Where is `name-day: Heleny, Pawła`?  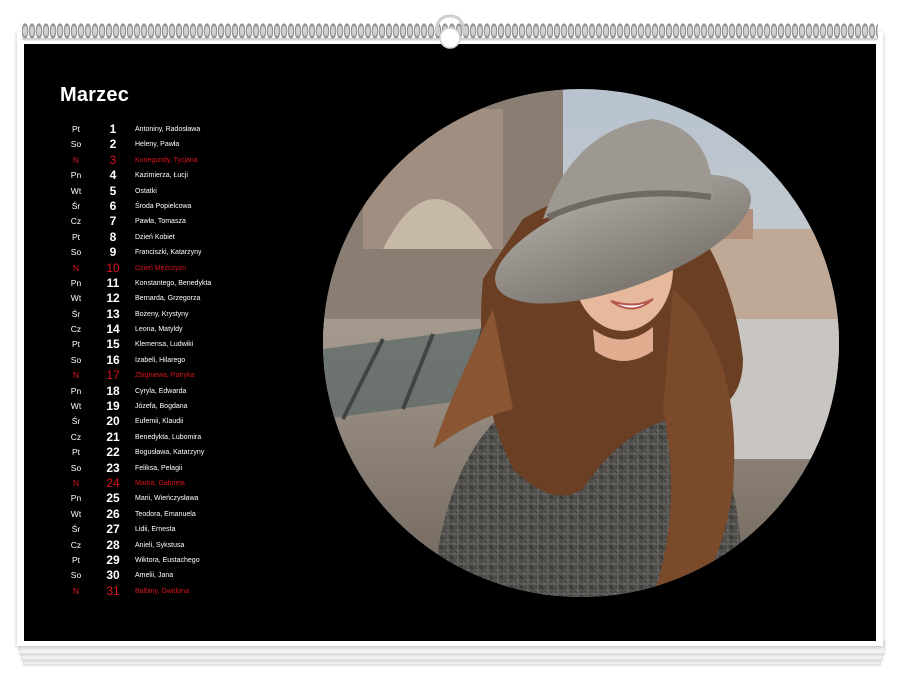
name-day: Heleny, Pawła is located at coordinates (157, 145).